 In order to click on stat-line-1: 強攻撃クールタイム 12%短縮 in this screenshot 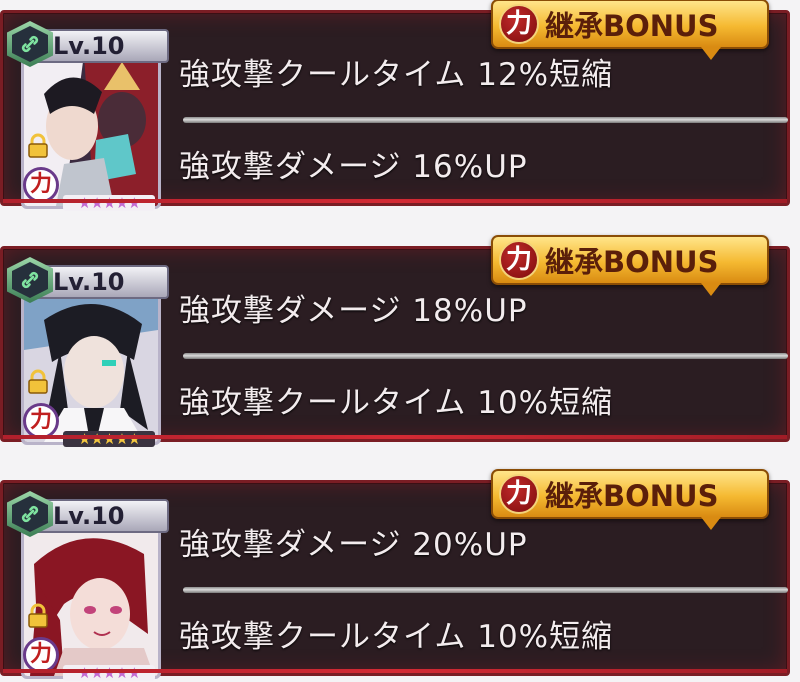, I will do `click(396, 75)`.